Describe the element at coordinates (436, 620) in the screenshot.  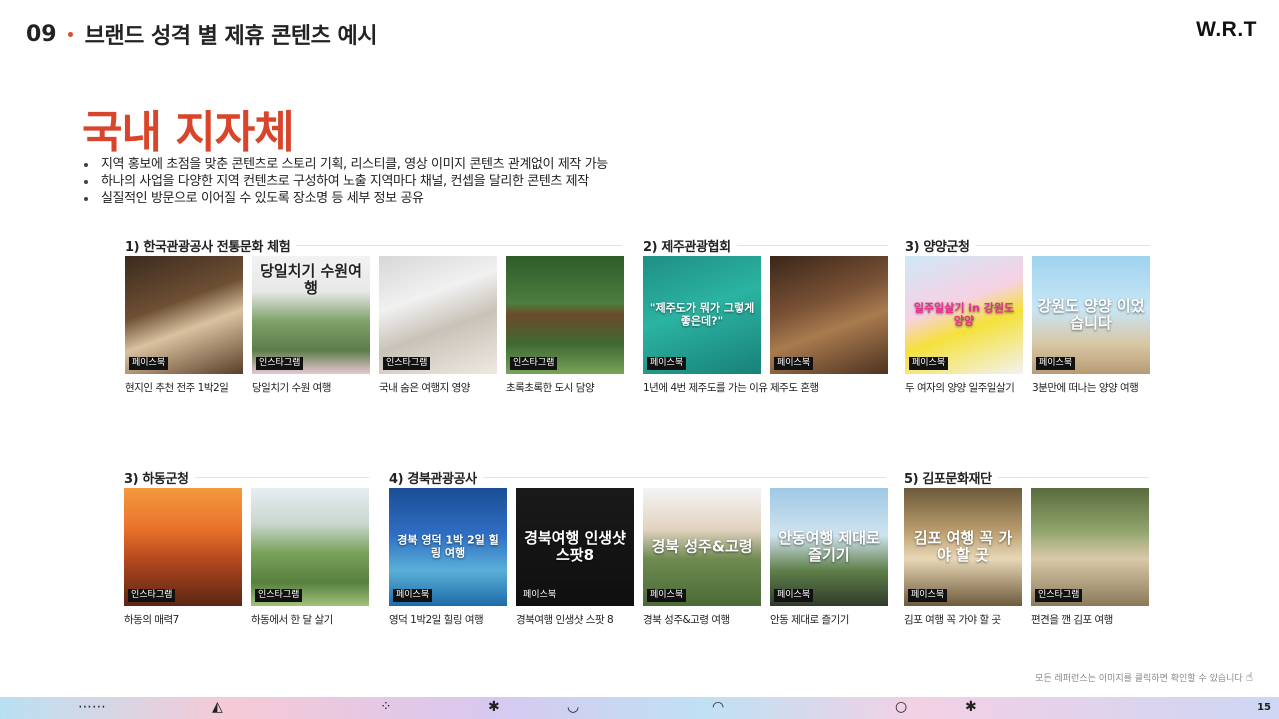
I see `card-caption: 영덕 1박2일 힐링 여행` at that location.